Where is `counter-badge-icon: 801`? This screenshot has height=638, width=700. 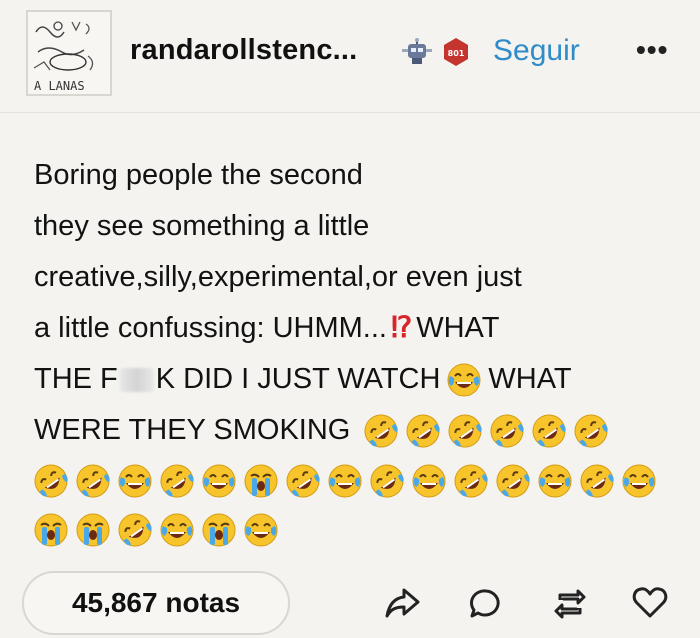 counter-badge-icon: 801 is located at coordinates (456, 54).